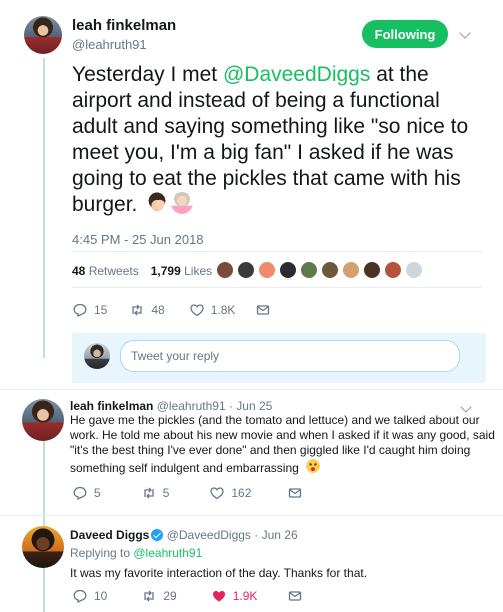  I want to click on like-button: 1.8K, so click(212, 310).